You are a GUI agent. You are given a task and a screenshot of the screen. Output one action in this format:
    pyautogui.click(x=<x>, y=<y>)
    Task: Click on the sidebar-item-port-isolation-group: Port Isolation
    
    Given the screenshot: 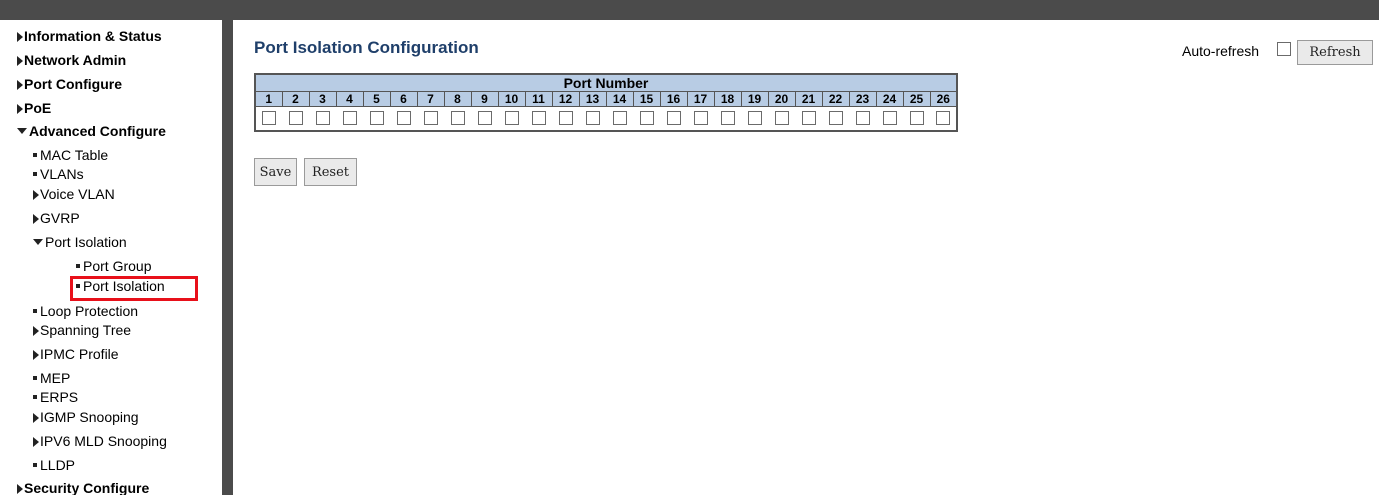 What is the action you would take?
    pyautogui.click(x=80, y=242)
    